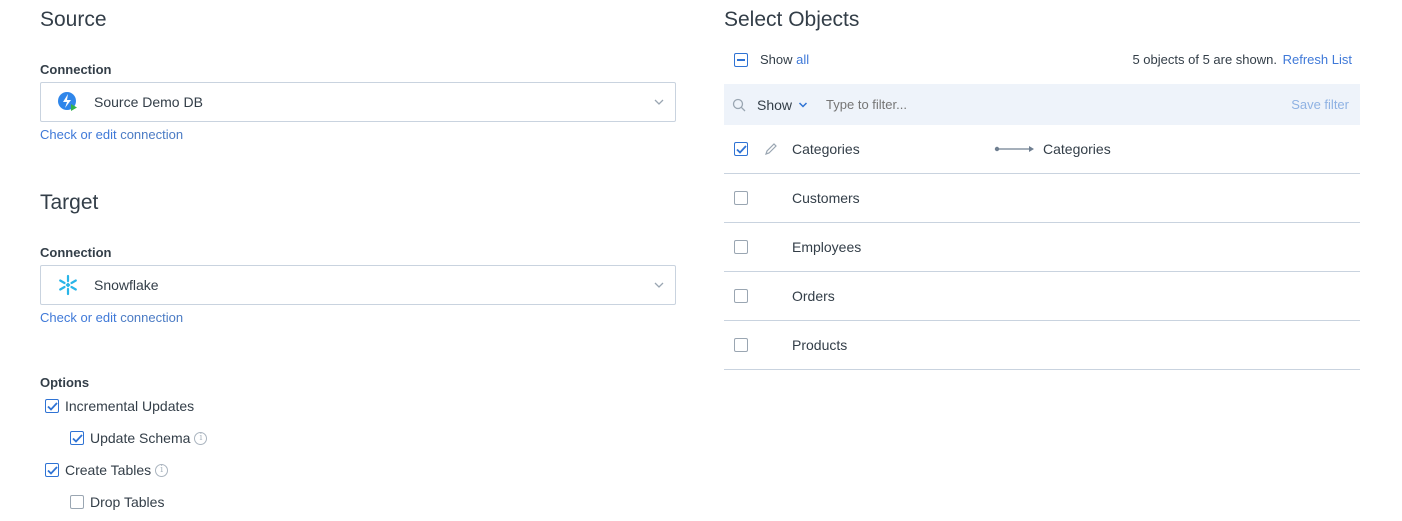 The width and height of the screenshot is (1402, 521). I want to click on target-connection-select: Snowflake, so click(358, 285).